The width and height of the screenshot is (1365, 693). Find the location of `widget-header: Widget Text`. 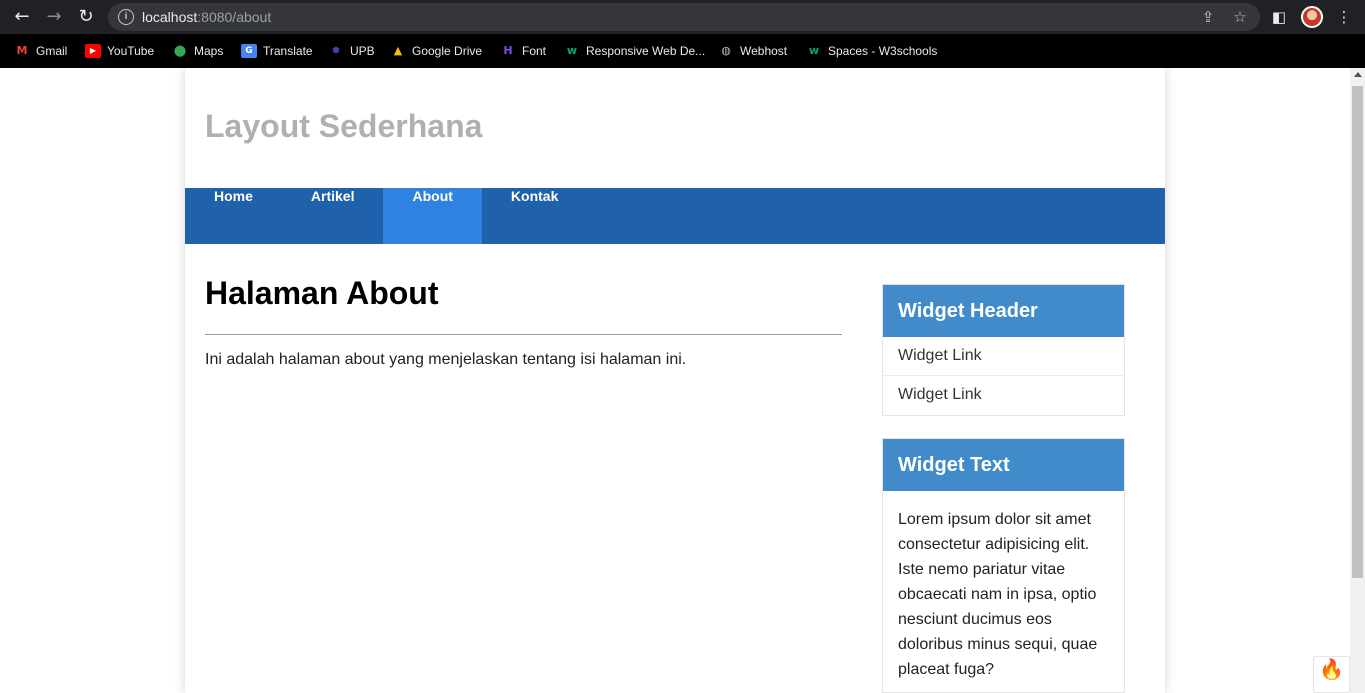

widget-header: Widget Text is located at coordinates (1003, 465).